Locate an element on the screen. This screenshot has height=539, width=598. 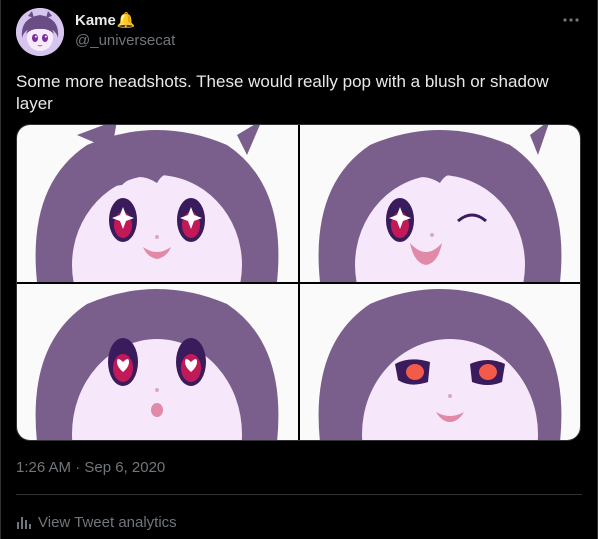
view-analytics-link: View Tweet analytics is located at coordinates (96, 522).